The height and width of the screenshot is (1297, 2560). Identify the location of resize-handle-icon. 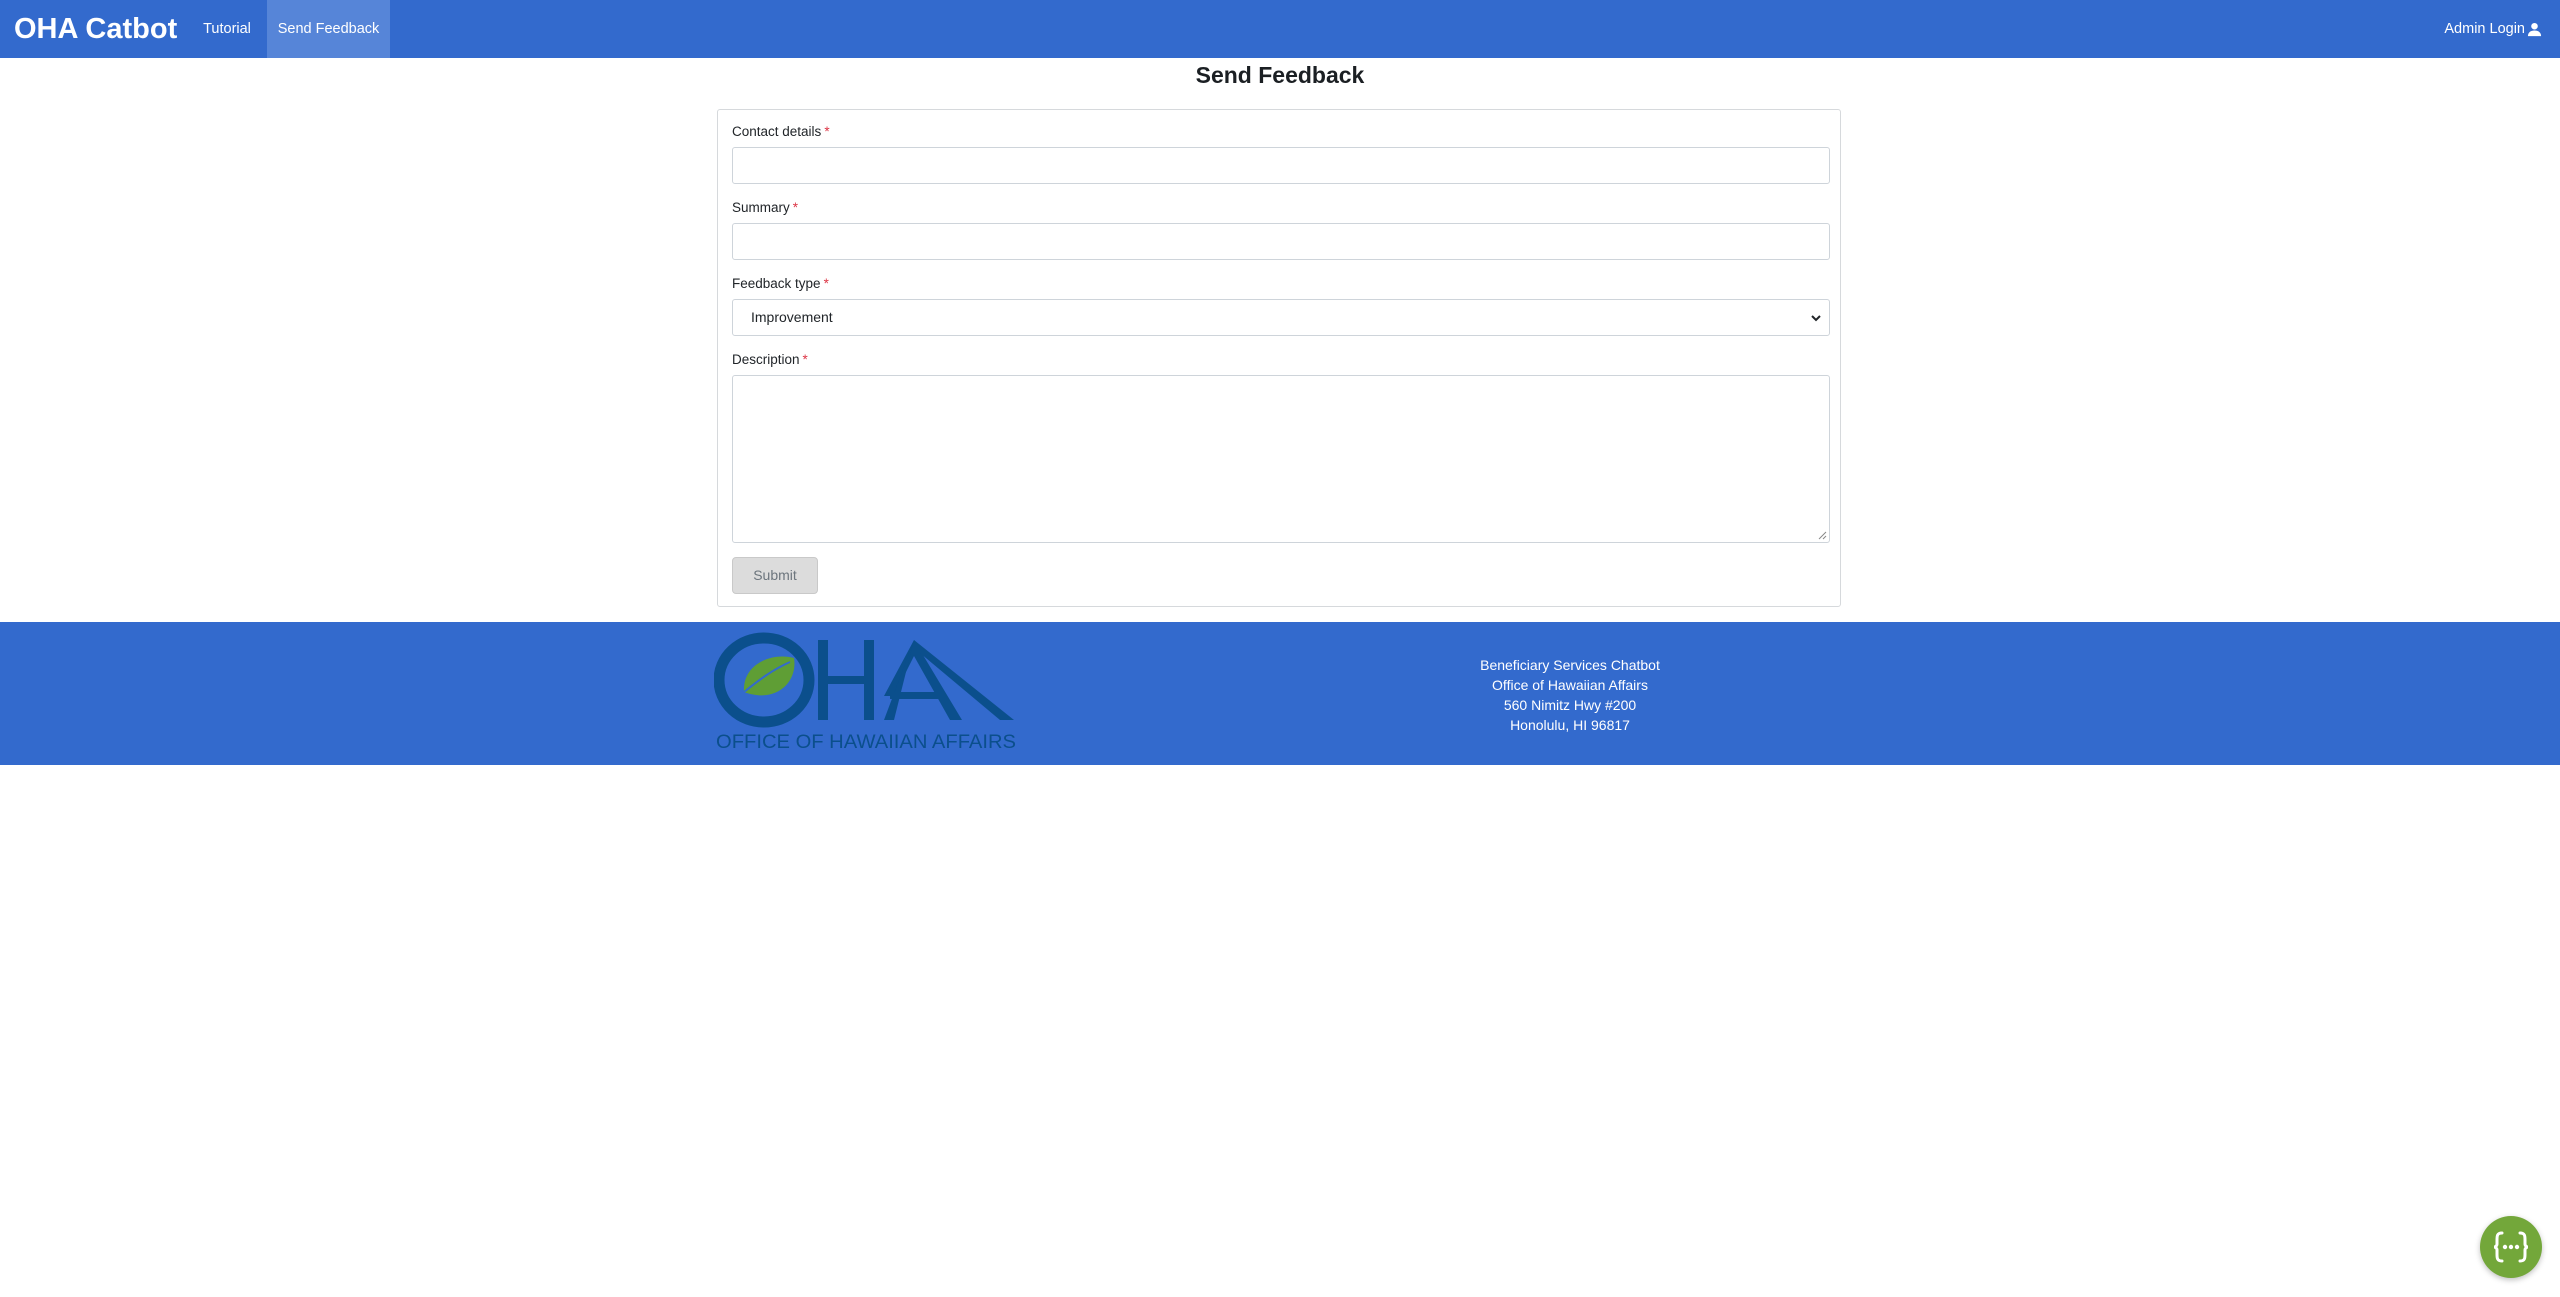
(1822, 535).